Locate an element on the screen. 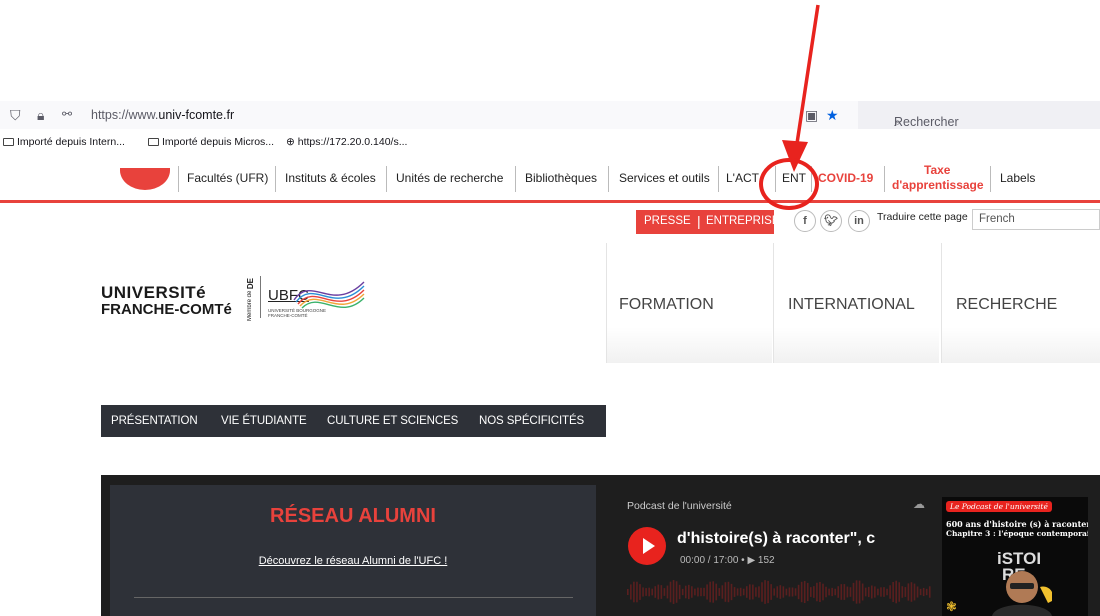 This screenshot has height=616, width=1100. presse-link: PRESSE is located at coordinates (667, 221).